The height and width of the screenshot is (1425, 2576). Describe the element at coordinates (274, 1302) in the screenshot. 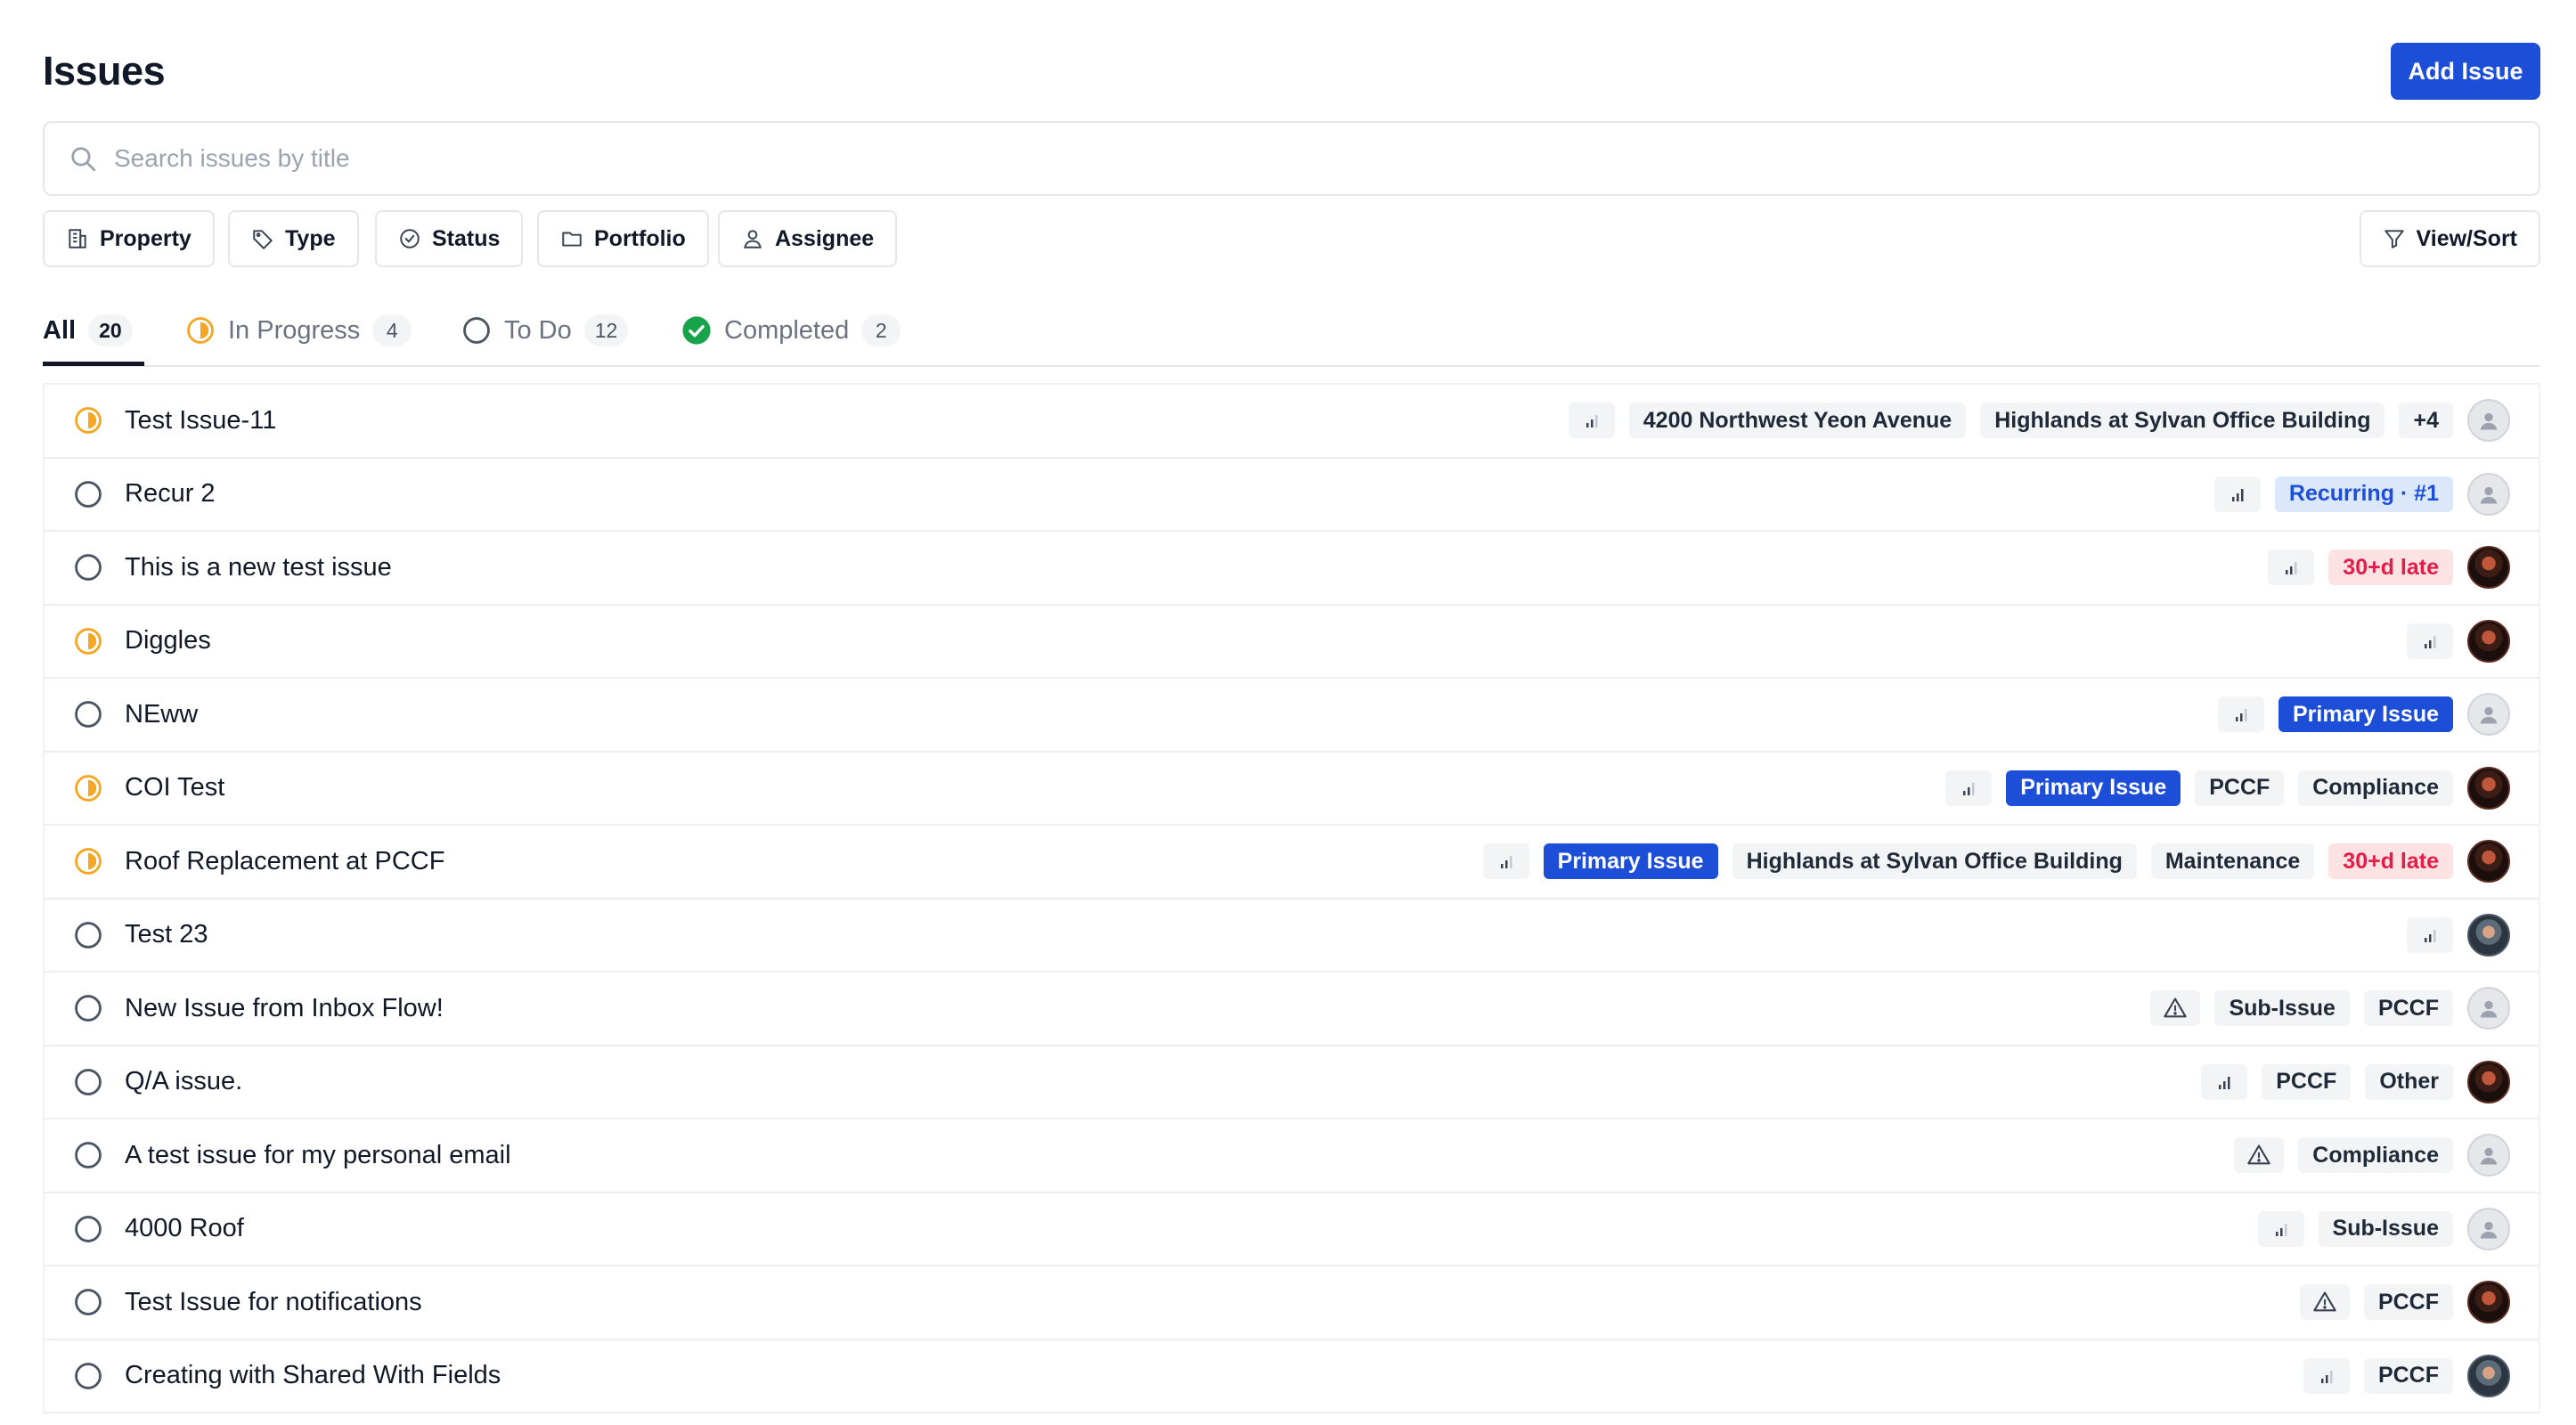

I see `issue-title: Test Issue for notifications` at that location.